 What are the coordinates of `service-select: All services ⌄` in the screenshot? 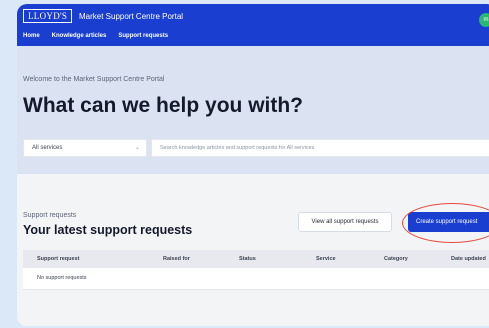 It's located at (85, 148).